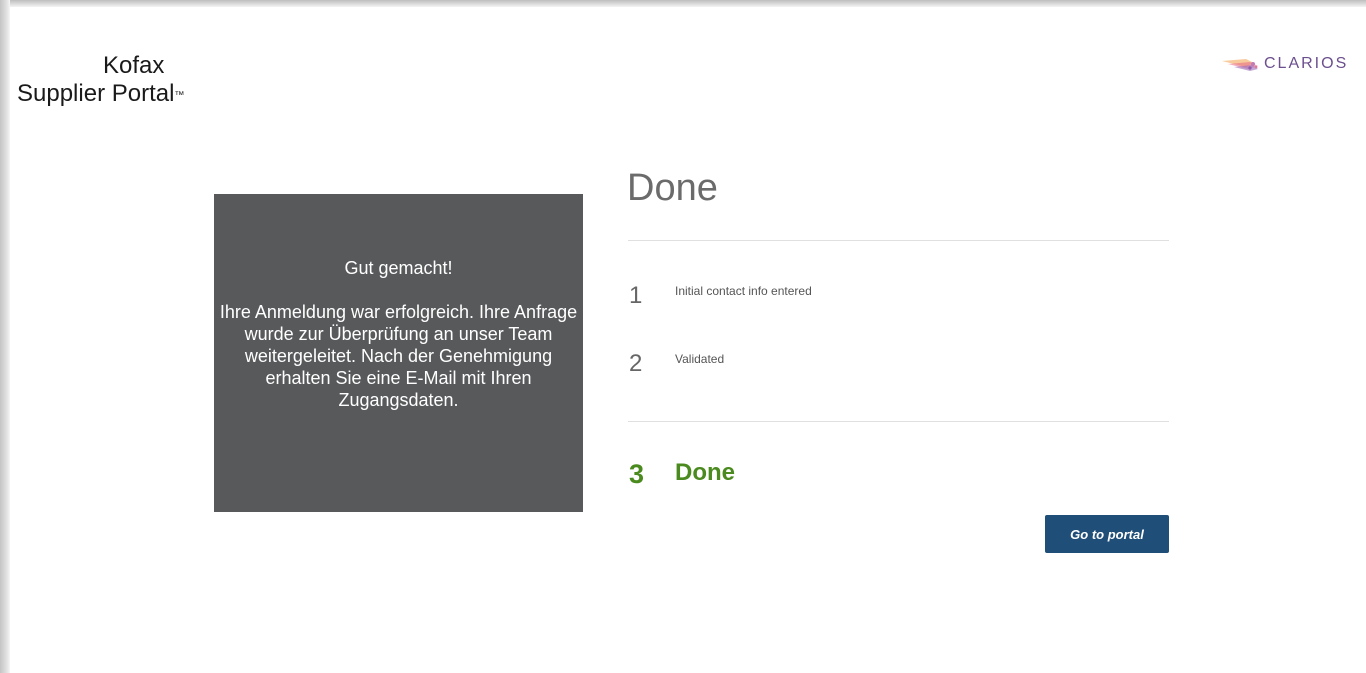 The height and width of the screenshot is (673, 1366). Describe the element at coordinates (700, 359) in the screenshot. I see `step-label: Validated` at that location.